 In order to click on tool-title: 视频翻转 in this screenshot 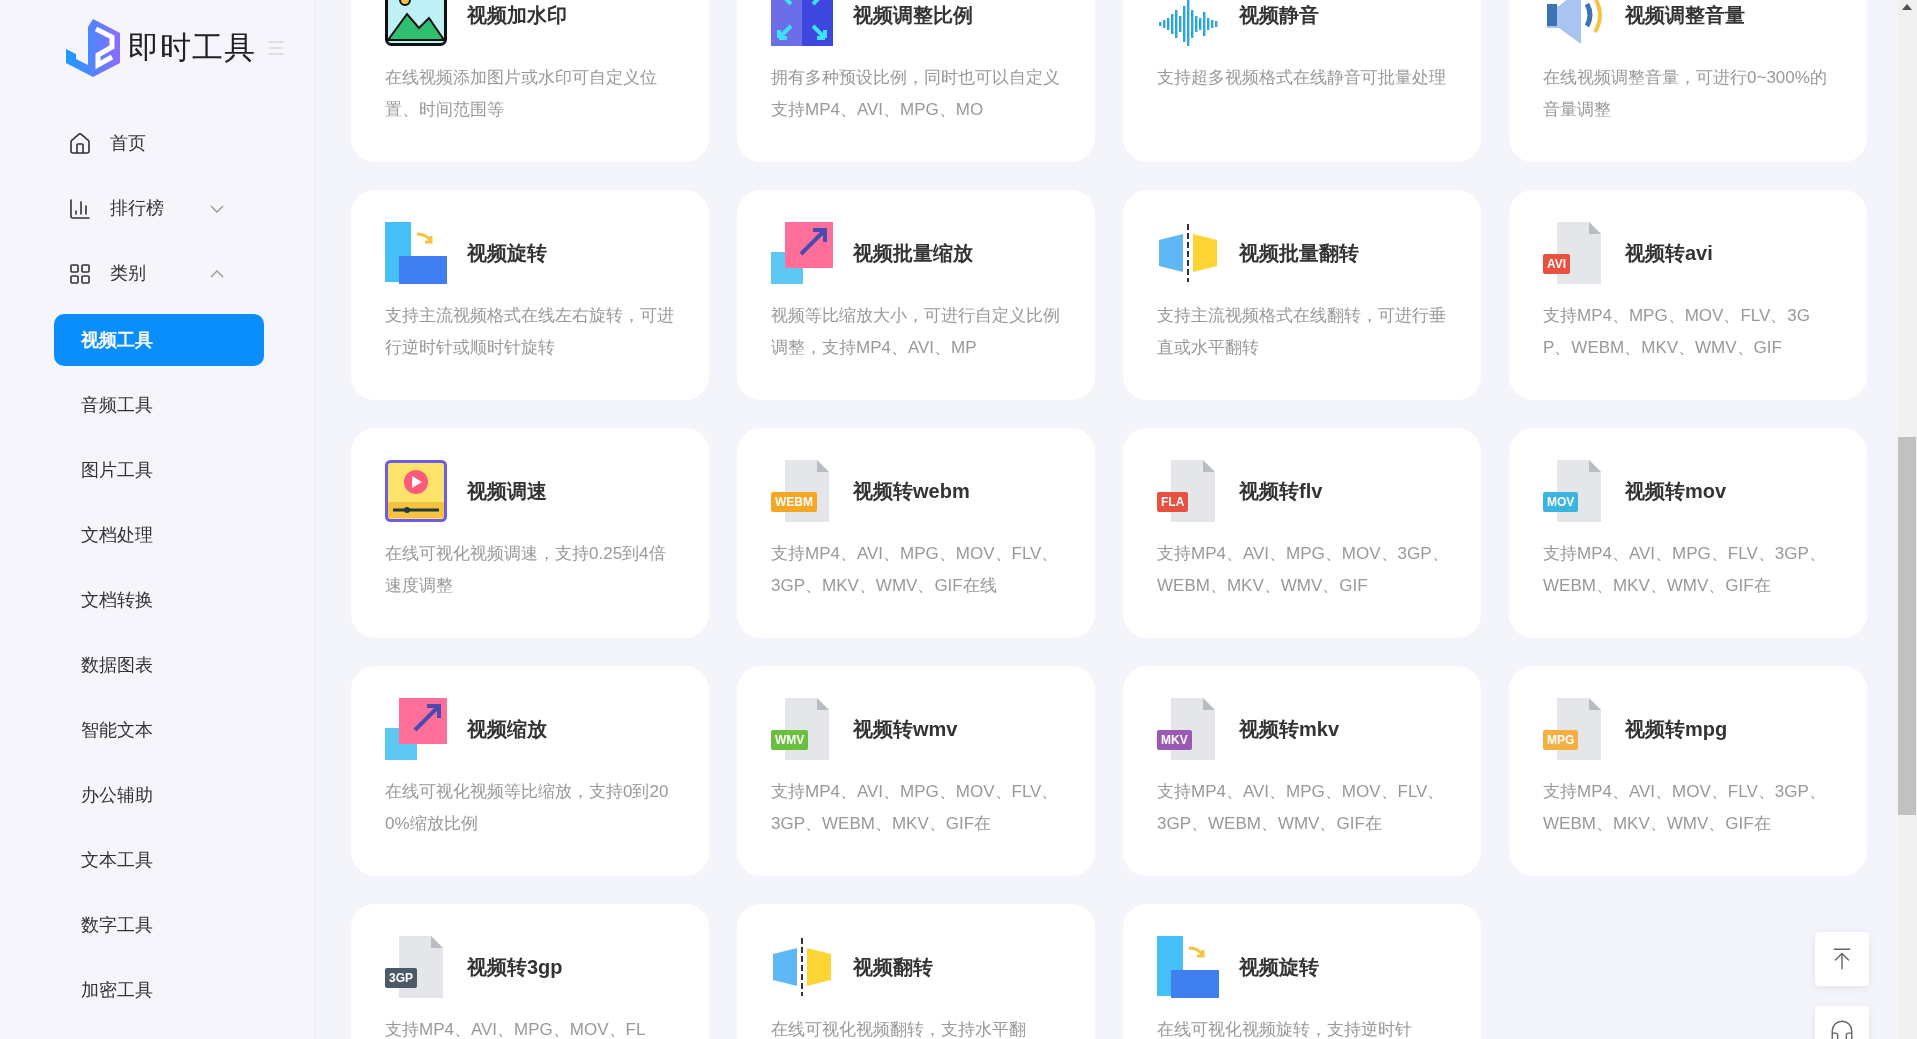, I will do `click(893, 967)`.